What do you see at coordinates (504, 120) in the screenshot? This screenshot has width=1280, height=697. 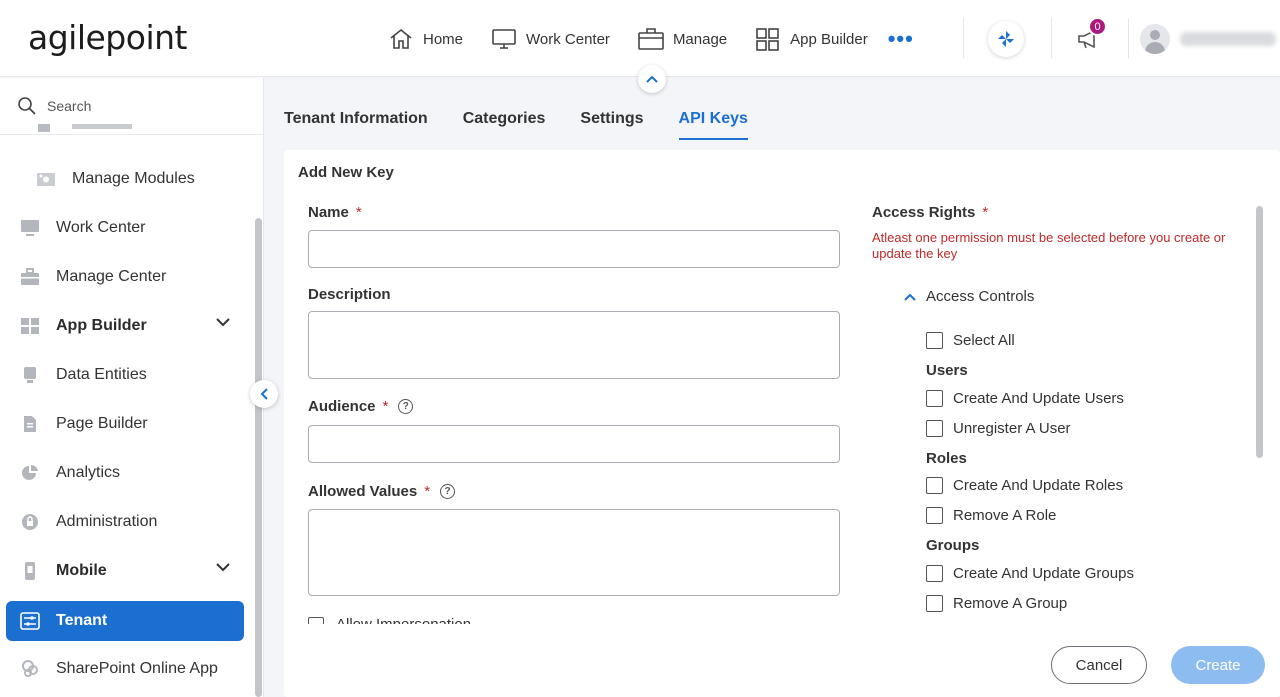 I see `tab-categories: Categories` at bounding box center [504, 120].